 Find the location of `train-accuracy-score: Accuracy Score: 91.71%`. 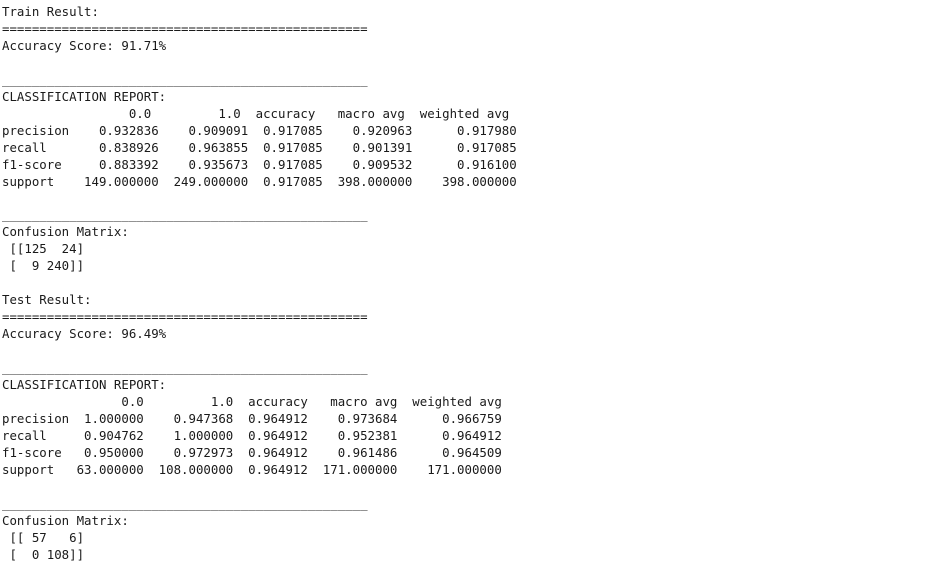

train-accuracy-score: Accuracy Score: 91.71% is located at coordinates (464, 46).